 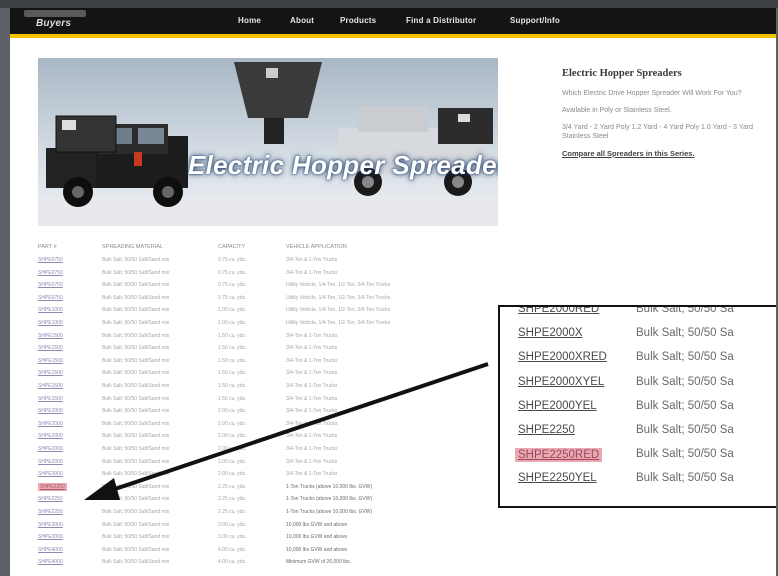 I want to click on callout-part-link: SHPE2000X, so click(x=550, y=333).